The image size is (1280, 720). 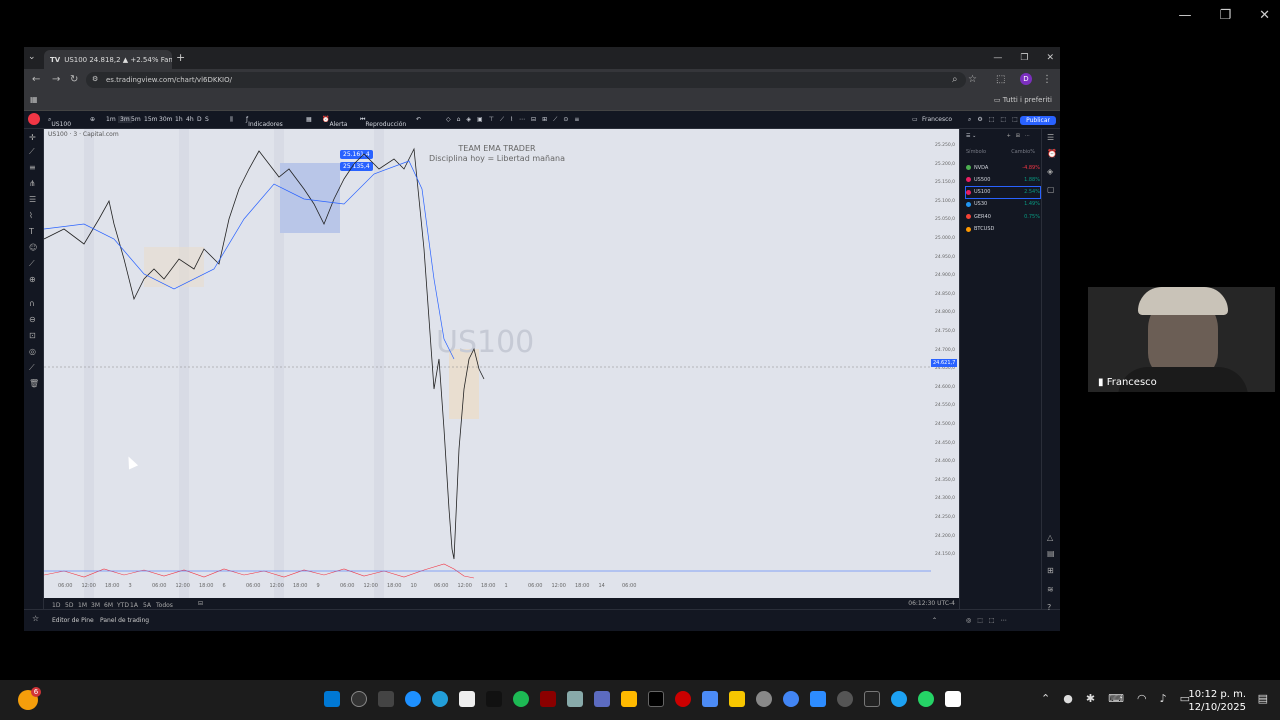 What do you see at coordinates (134, 605) in the screenshot?
I see `range-button: 1A` at bounding box center [134, 605].